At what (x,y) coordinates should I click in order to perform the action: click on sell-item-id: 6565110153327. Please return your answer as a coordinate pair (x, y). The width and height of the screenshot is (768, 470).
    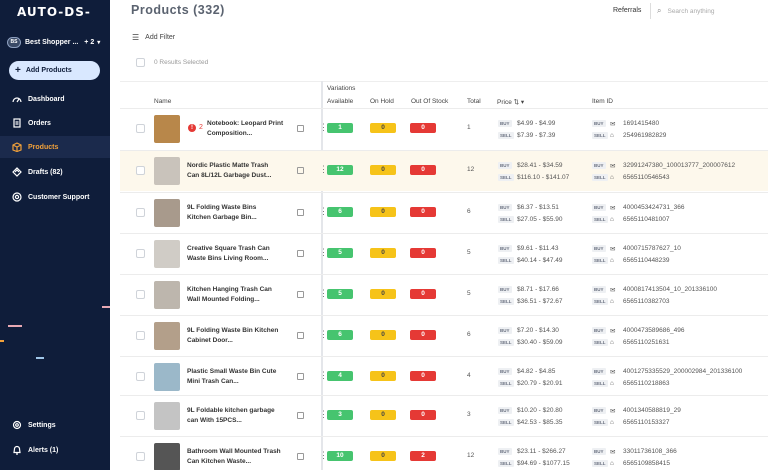
    Looking at the image, I should click on (646, 422).